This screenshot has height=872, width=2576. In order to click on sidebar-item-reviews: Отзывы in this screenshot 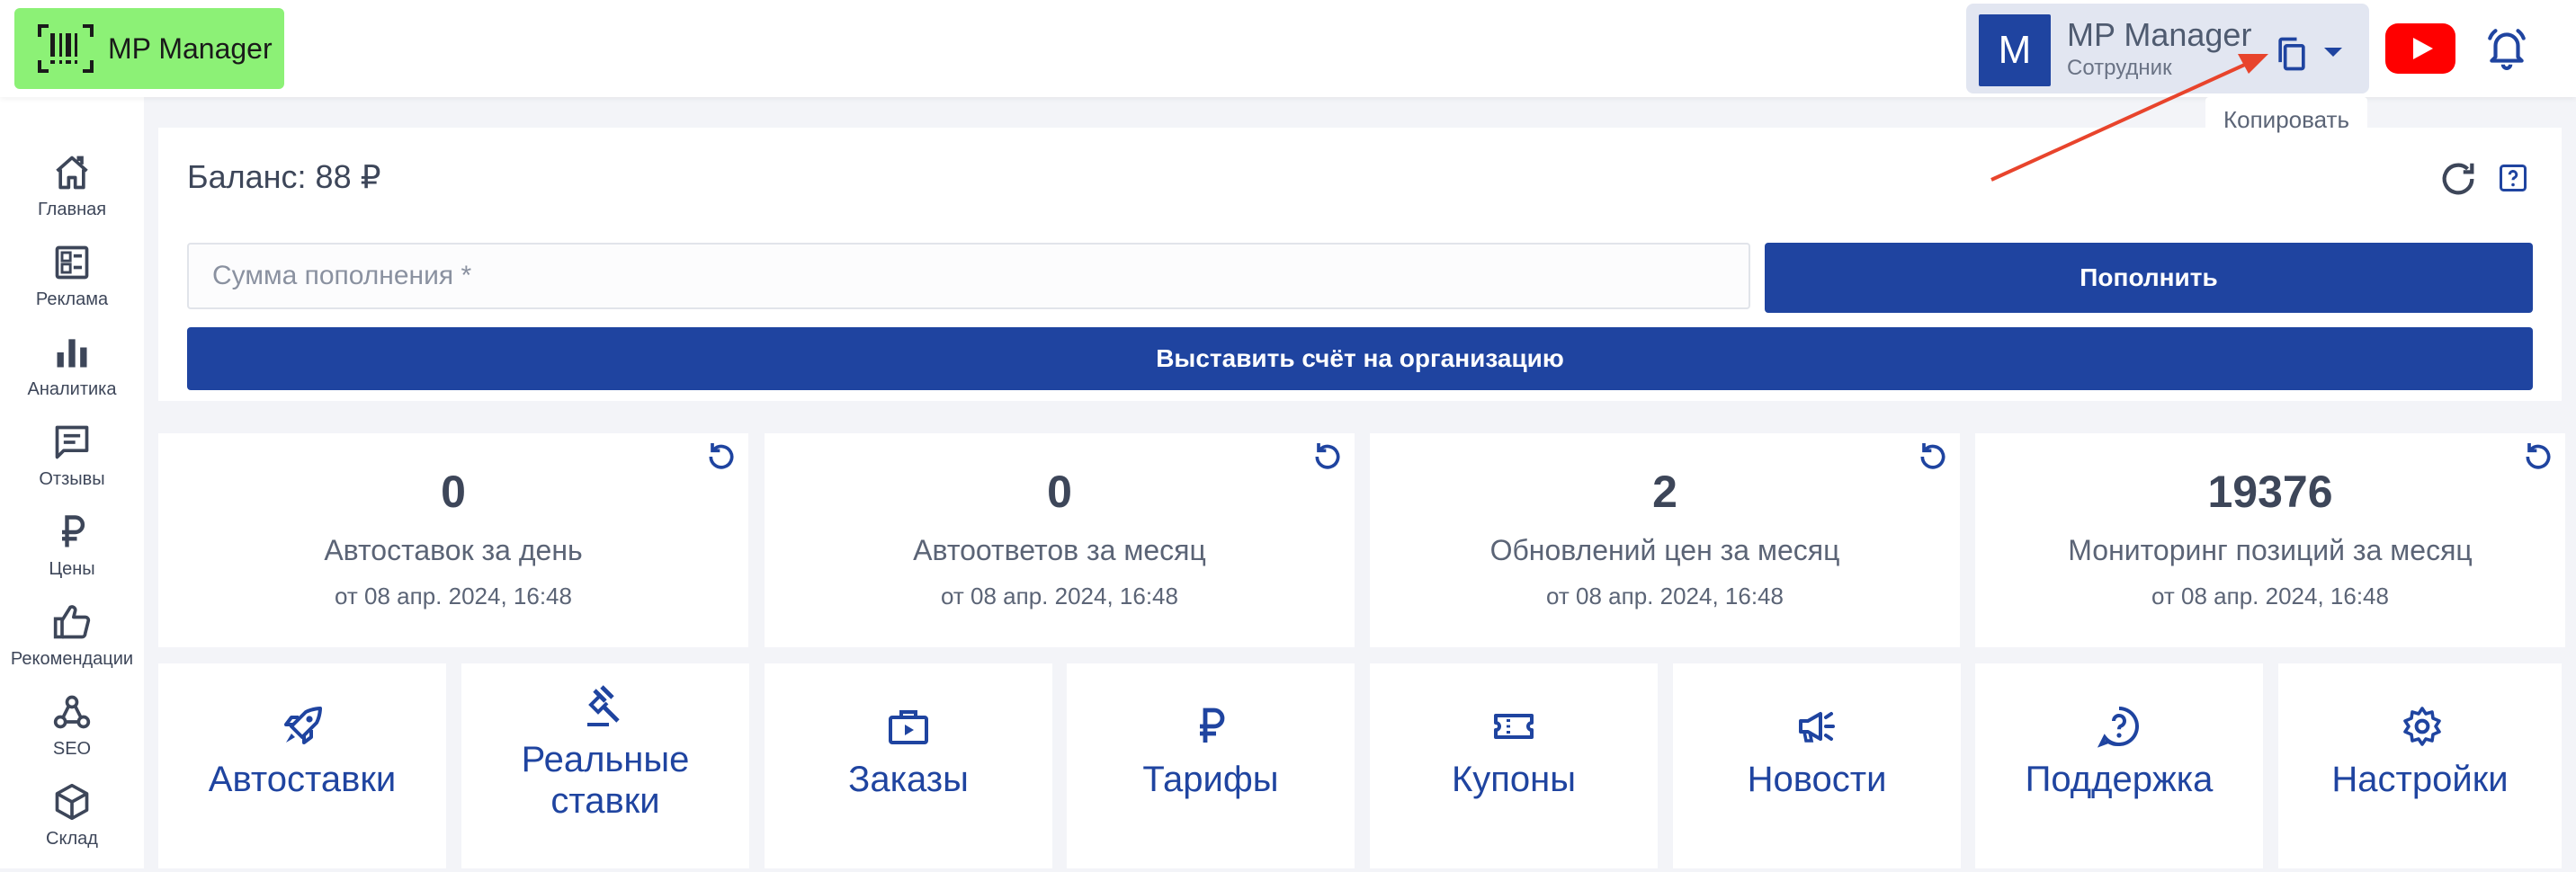, I will do `click(72, 467)`.